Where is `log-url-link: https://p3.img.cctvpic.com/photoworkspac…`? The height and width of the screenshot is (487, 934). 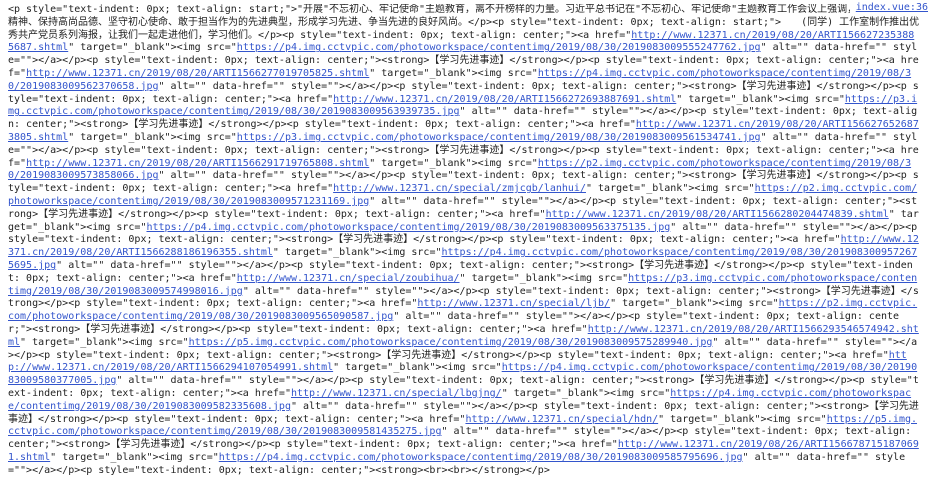
log-url-link: https://p3.img.cctvpic.com/photoworkspac… is located at coordinates (499, 137).